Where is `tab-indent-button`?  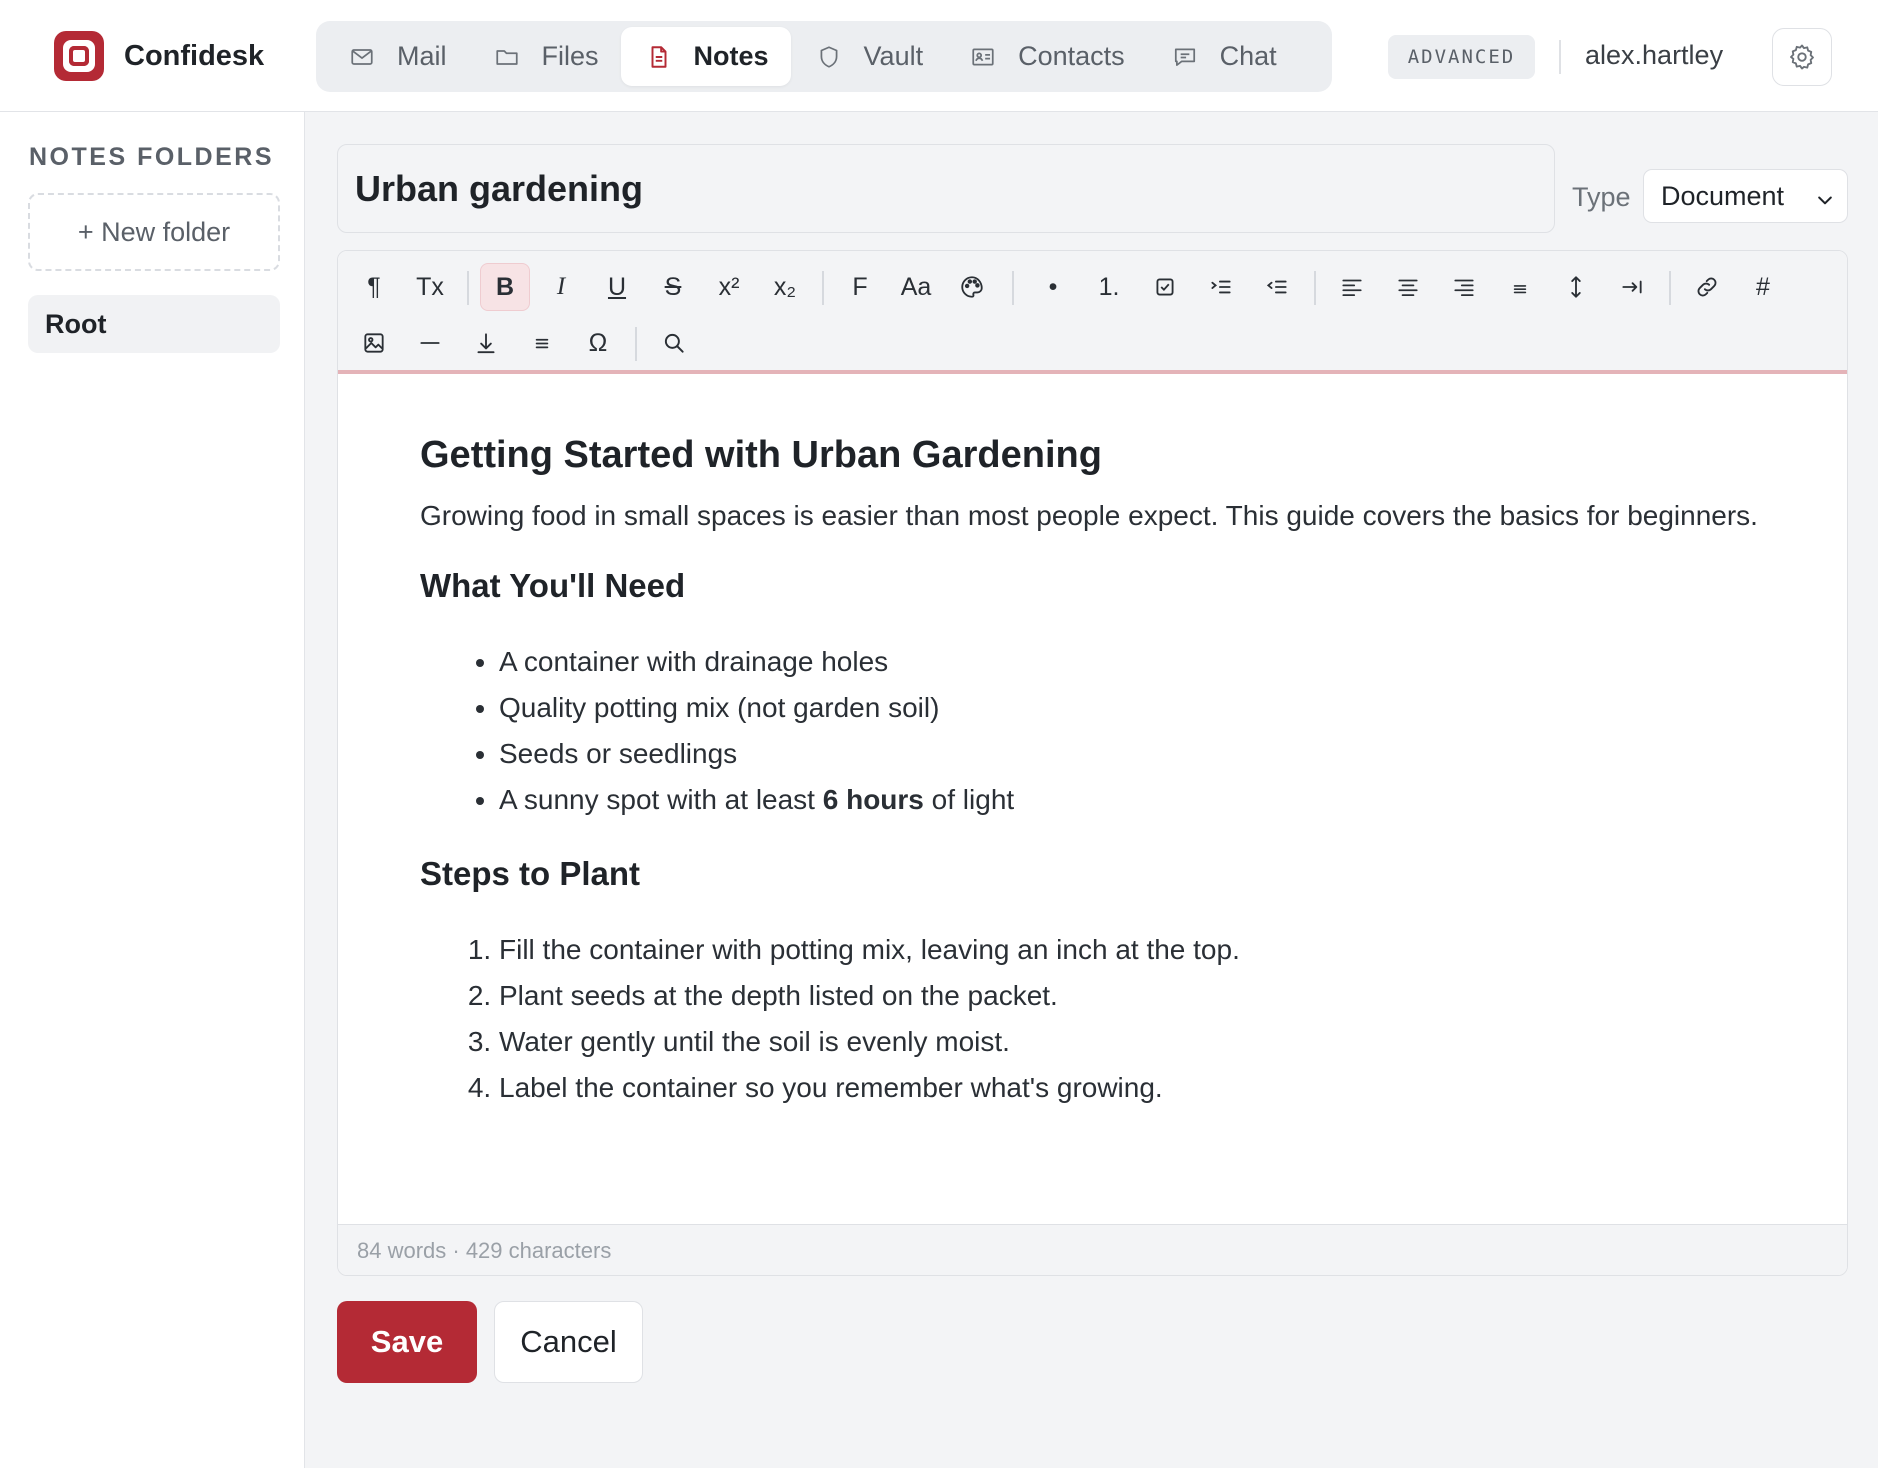
tab-indent-button is located at coordinates (1632, 287).